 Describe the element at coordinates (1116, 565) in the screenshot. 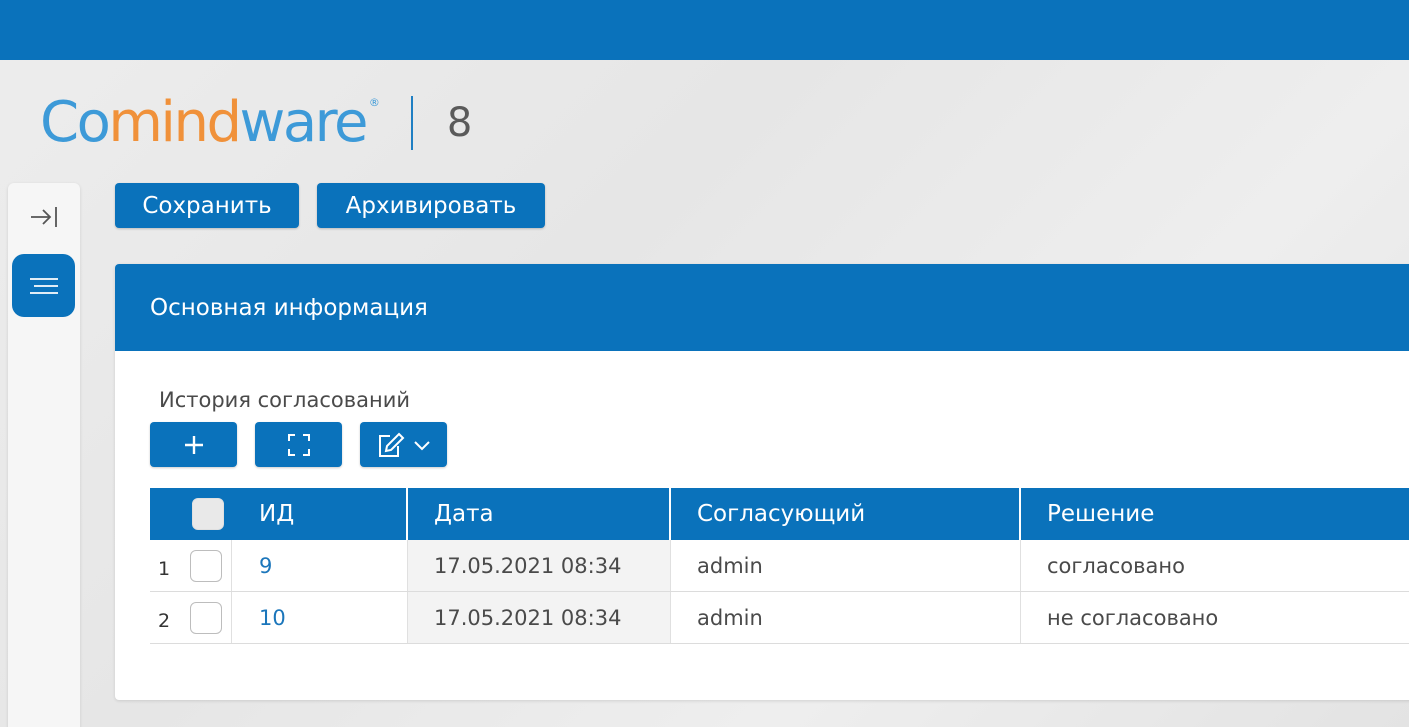

I see `cell-decision: согласовано` at that location.